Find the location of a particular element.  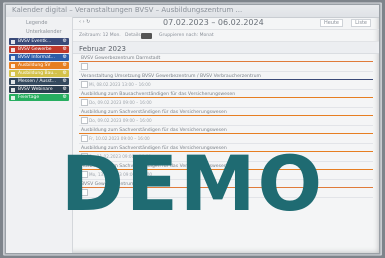

legend-label: Legende is located at coordinates (37, 23).